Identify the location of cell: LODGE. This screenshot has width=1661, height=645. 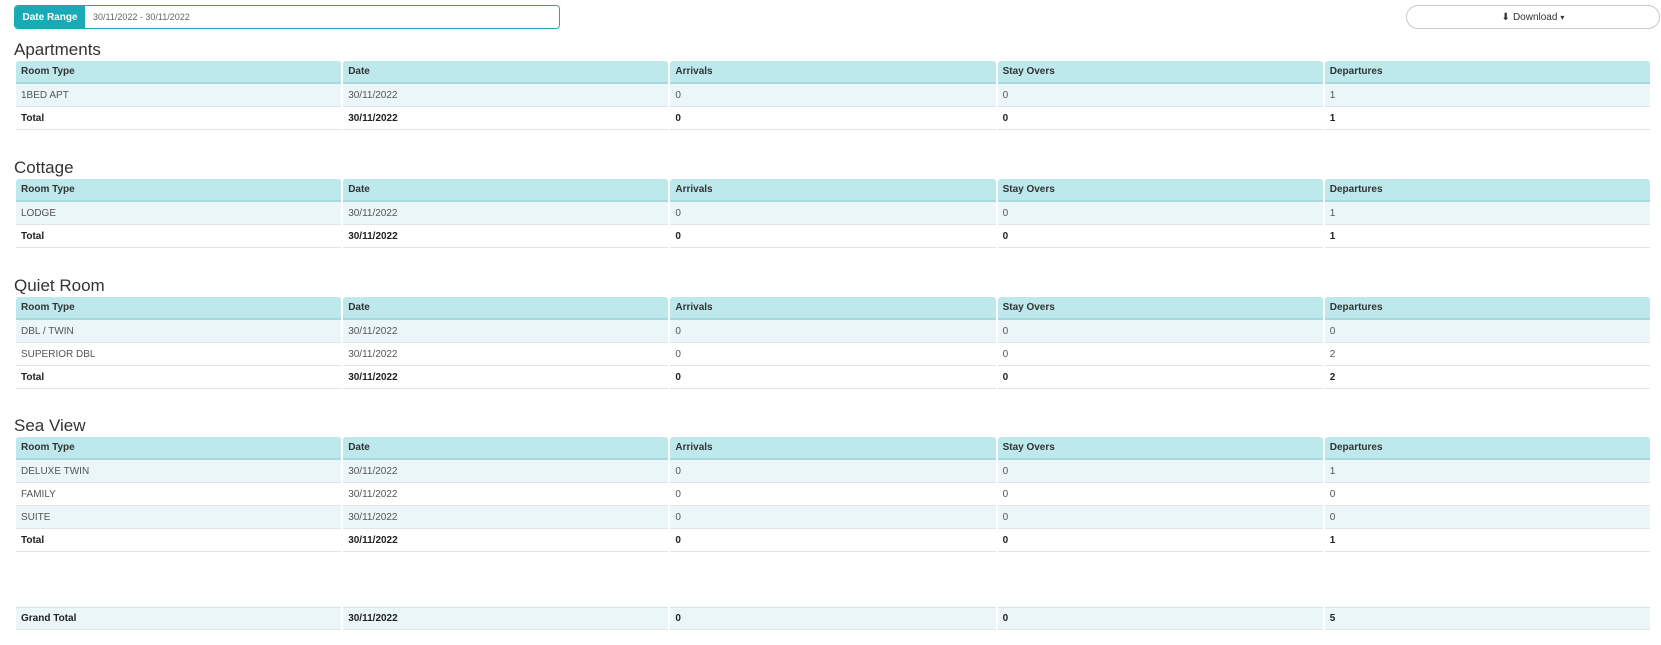
(179, 213).